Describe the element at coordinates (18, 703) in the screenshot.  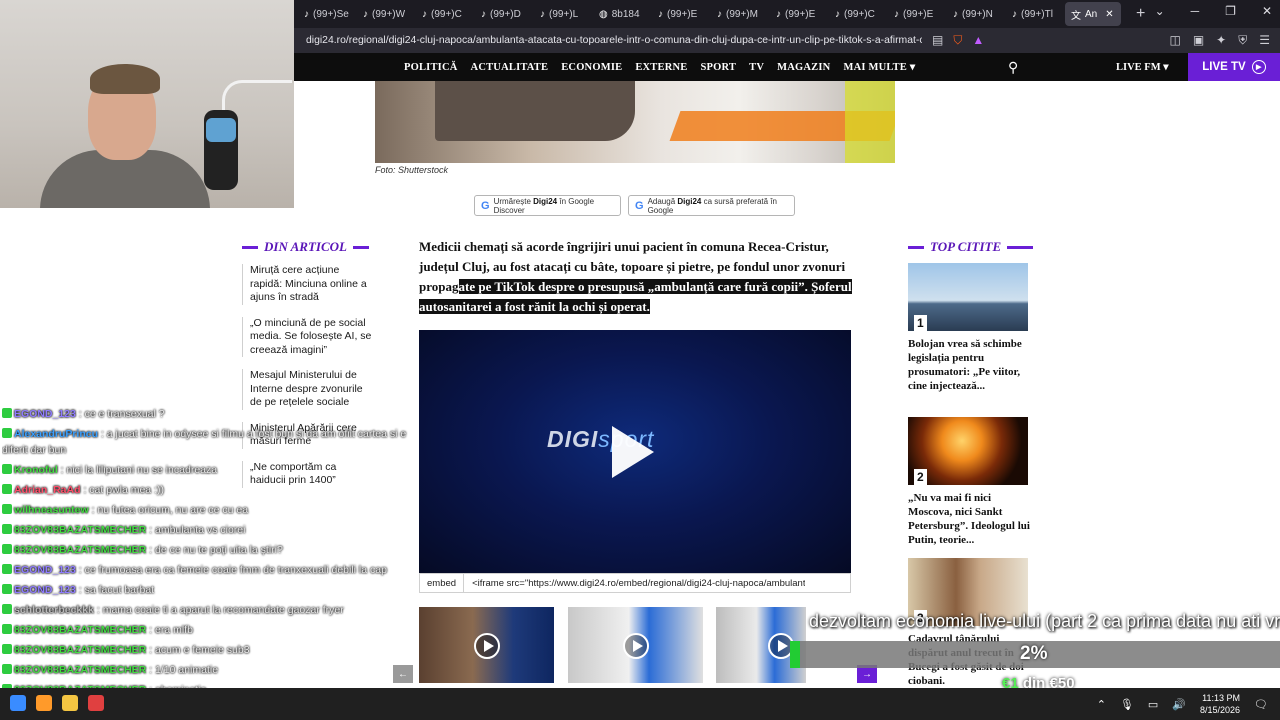
I see `windows-start-icon` at that location.